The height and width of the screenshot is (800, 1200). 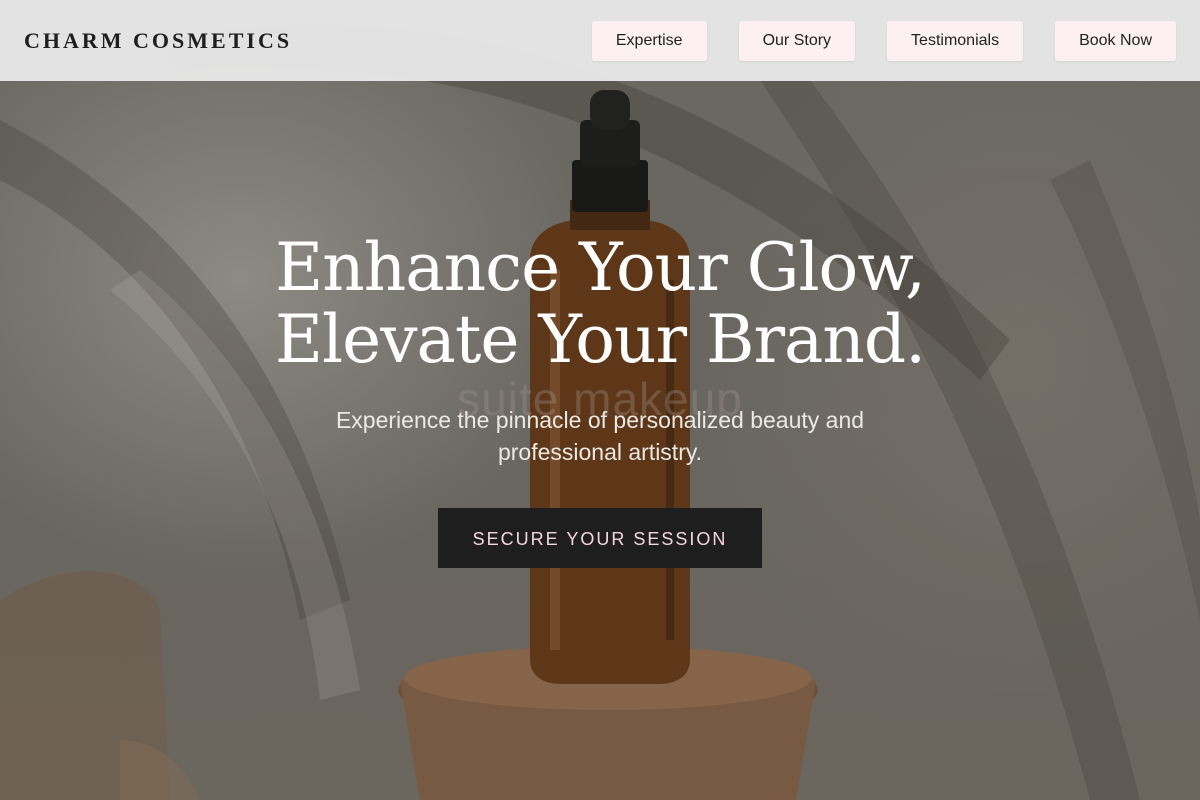 I want to click on hero-headline-line-2: Elevate Your Brand., so click(x=600, y=339).